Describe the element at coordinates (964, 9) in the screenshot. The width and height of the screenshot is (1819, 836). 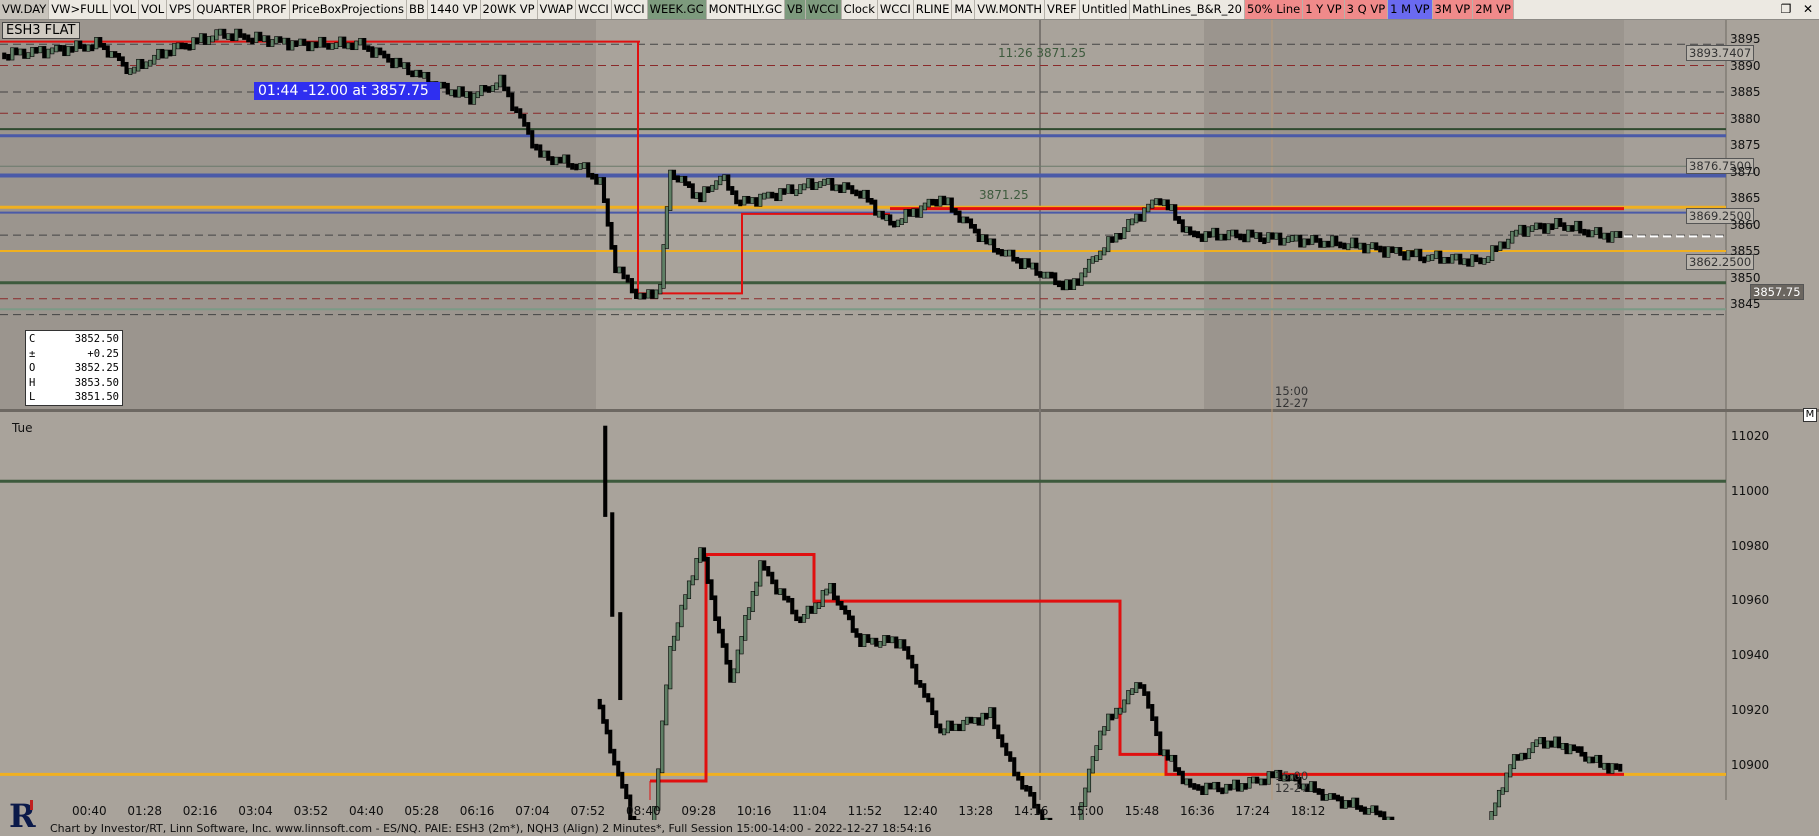
I see `toolbar-button-21: MA` at that location.